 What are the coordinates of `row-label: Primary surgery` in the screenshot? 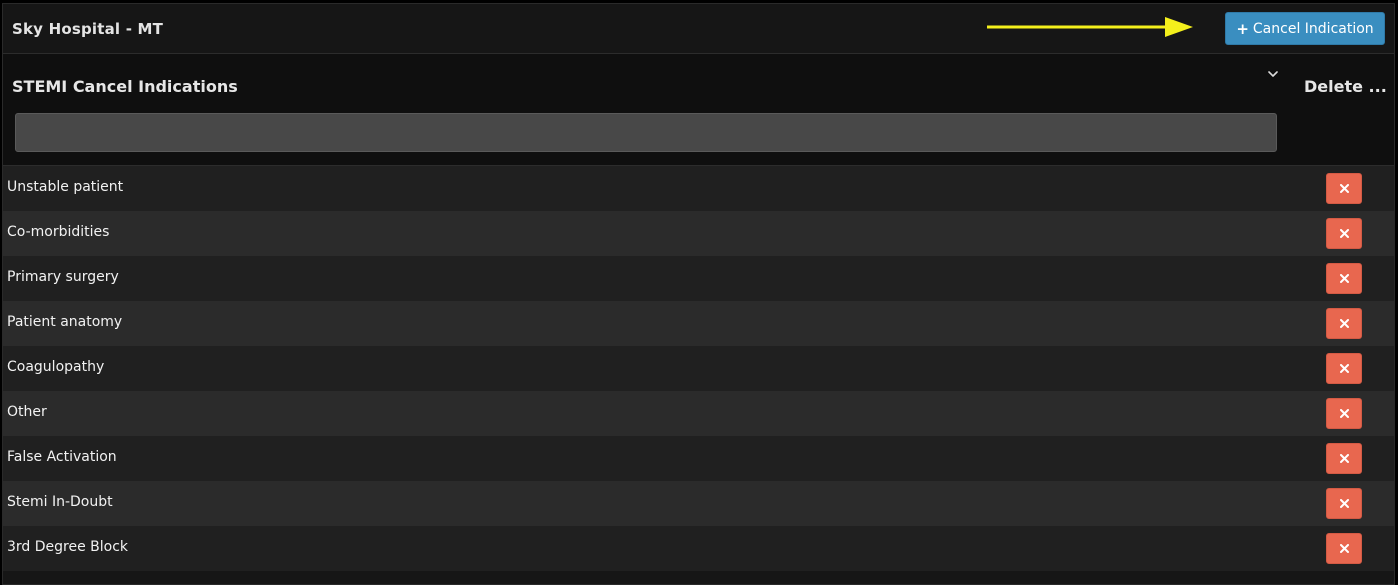 It's located at (63, 277).